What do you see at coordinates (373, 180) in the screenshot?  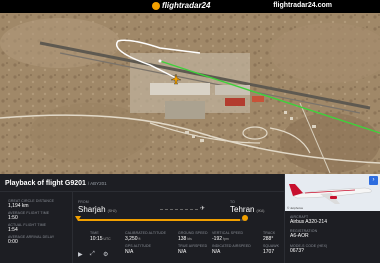 I see `photo-expand-button: ›` at bounding box center [373, 180].